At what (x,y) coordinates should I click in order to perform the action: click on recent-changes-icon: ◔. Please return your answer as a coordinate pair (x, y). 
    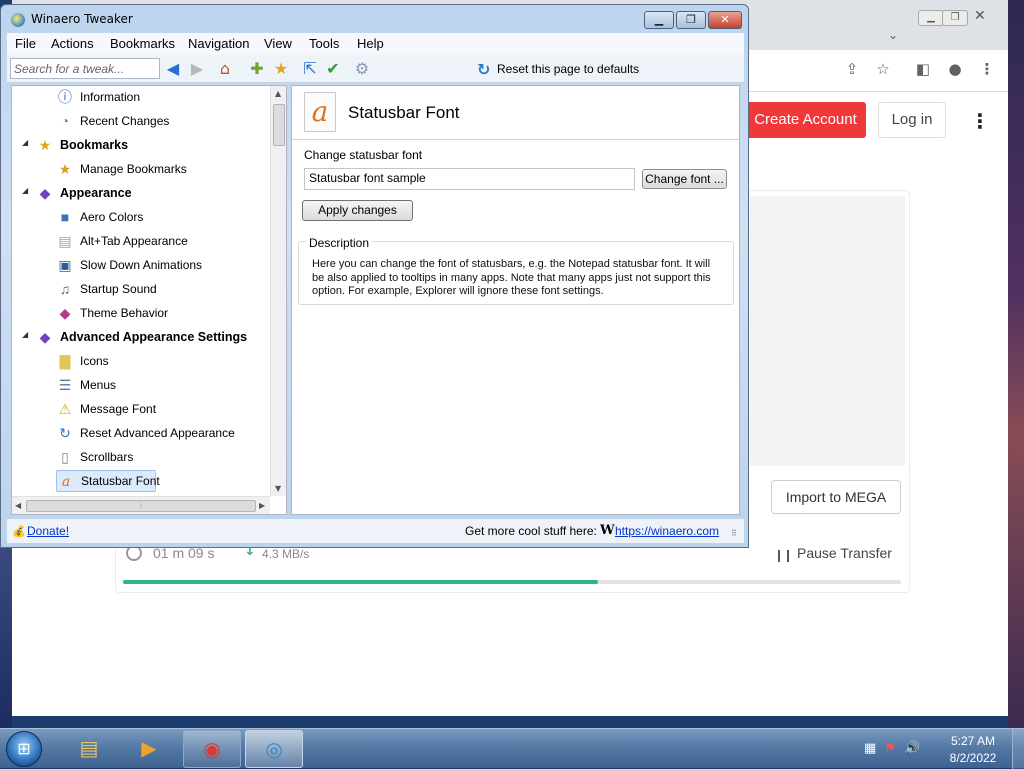
    Looking at the image, I should click on (65, 121).